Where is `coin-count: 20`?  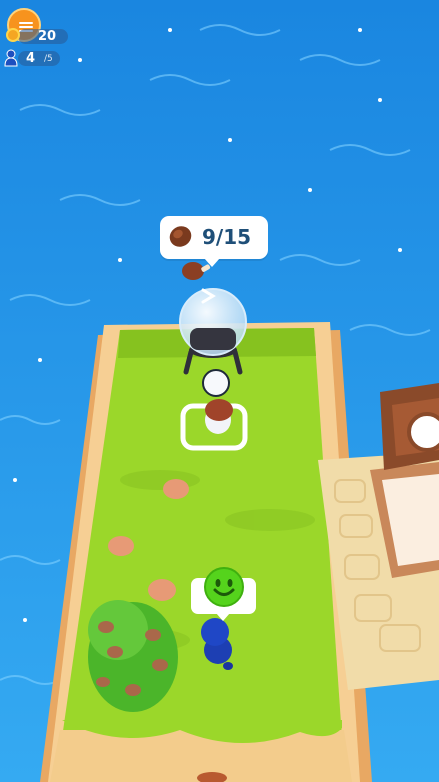
coin-count: 20 is located at coordinates (47, 36).